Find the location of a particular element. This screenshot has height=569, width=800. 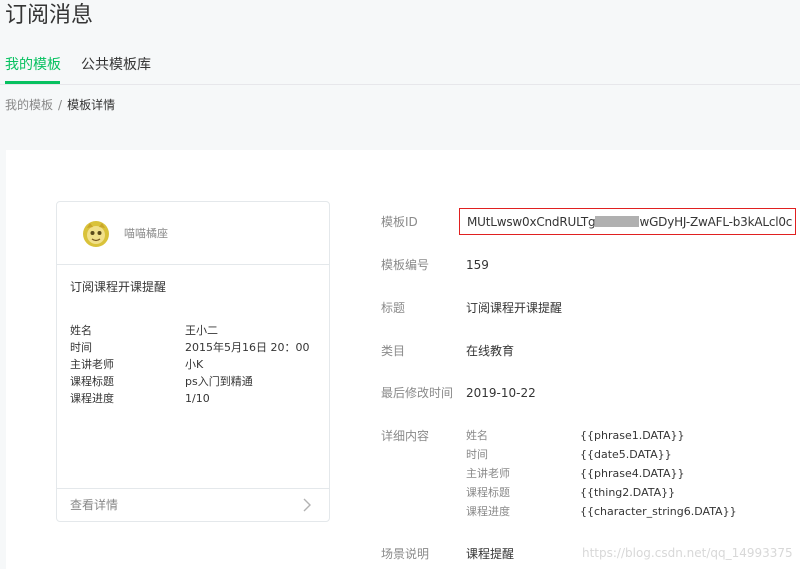

content-key: 时间 is located at coordinates (477, 454).